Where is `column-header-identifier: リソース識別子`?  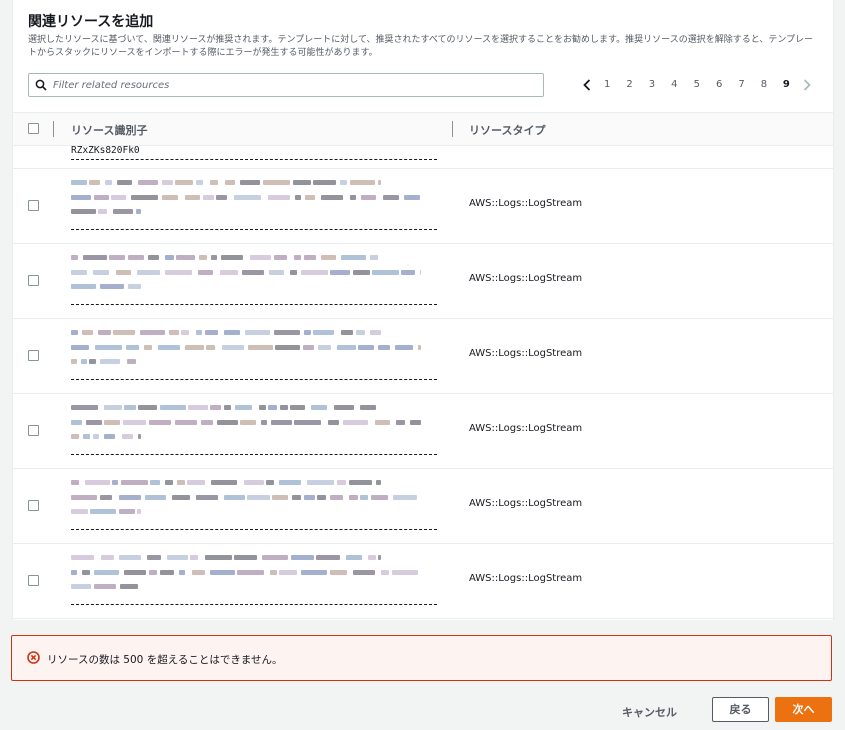
column-header-identifier: リソース識別子 is located at coordinates (109, 130).